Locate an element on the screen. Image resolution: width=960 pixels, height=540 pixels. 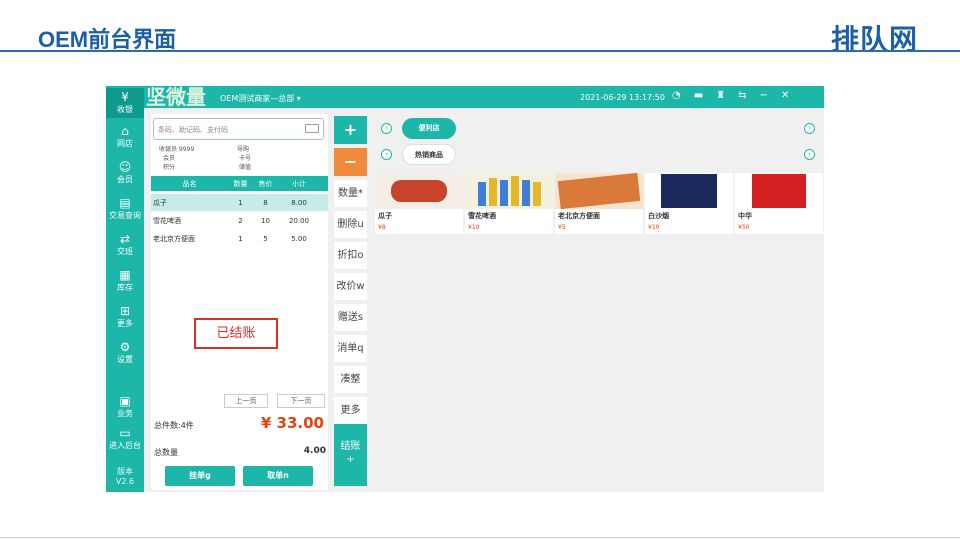
sidebar-item-shop: ⌂ 网店 is located at coordinates (125, 136).